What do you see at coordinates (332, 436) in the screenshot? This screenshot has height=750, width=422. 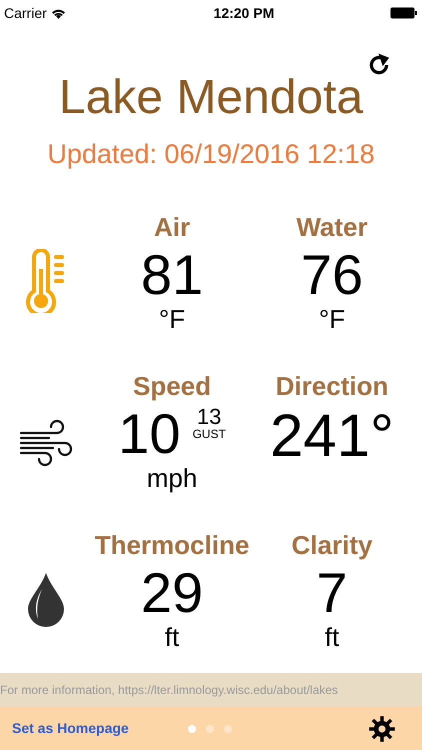 I see `metric-value: 241°` at bounding box center [332, 436].